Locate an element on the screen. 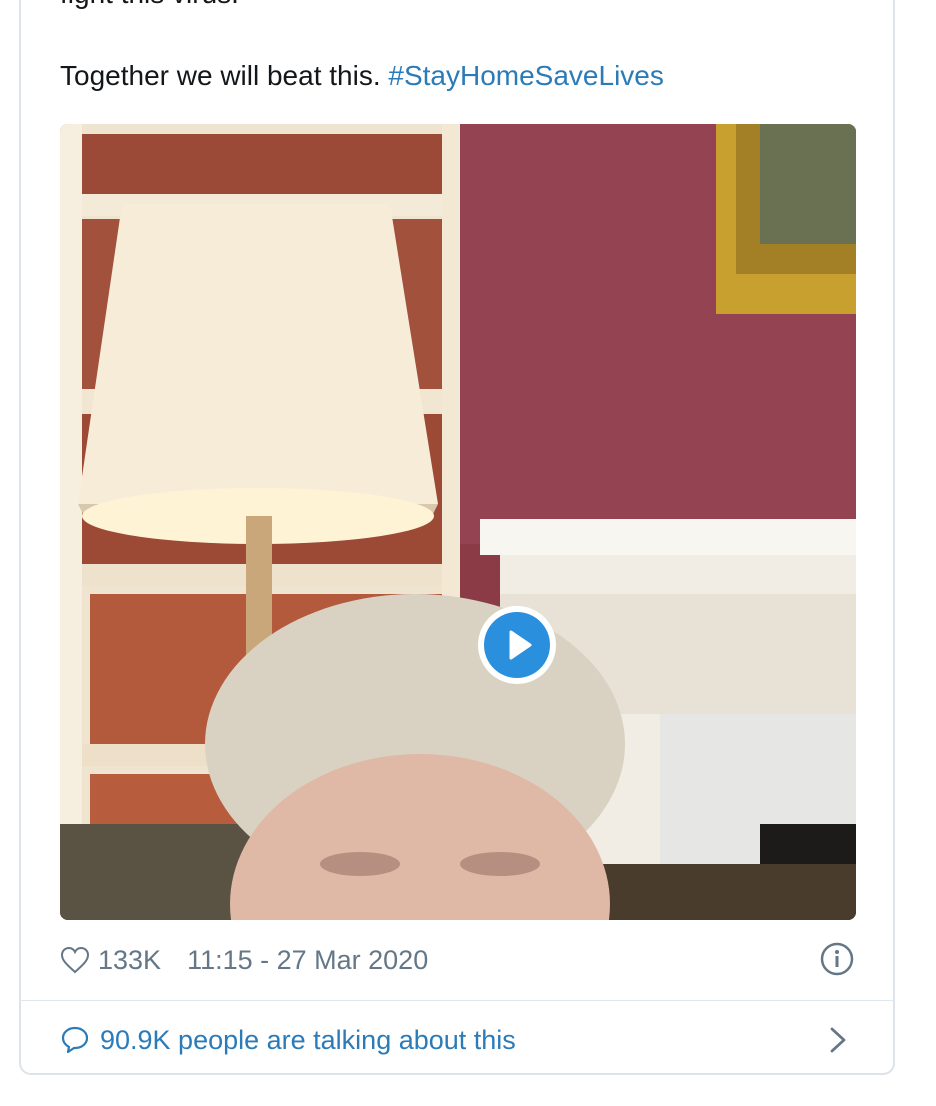  talking-about-text: 90.9K people are talking about this is located at coordinates (308, 1039).